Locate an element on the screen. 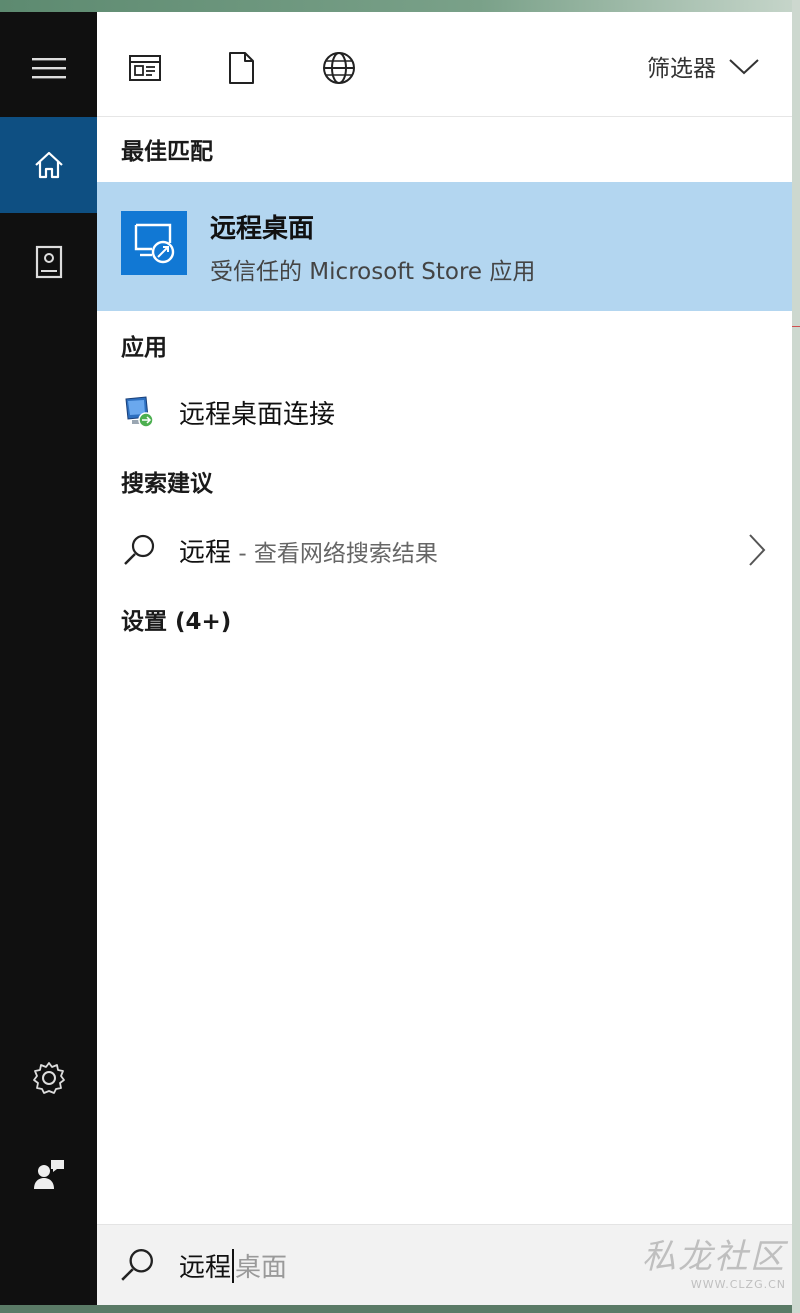  gear-icon is located at coordinates (48, 1078).